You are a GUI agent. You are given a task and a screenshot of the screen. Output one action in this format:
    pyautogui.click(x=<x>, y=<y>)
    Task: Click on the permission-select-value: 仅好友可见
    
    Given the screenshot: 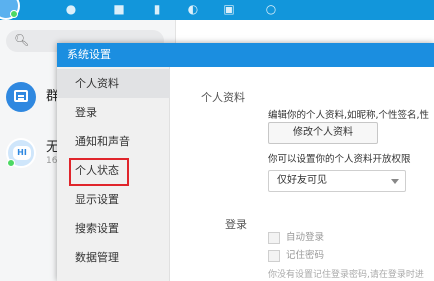 What is the action you would take?
    pyautogui.click(x=302, y=180)
    